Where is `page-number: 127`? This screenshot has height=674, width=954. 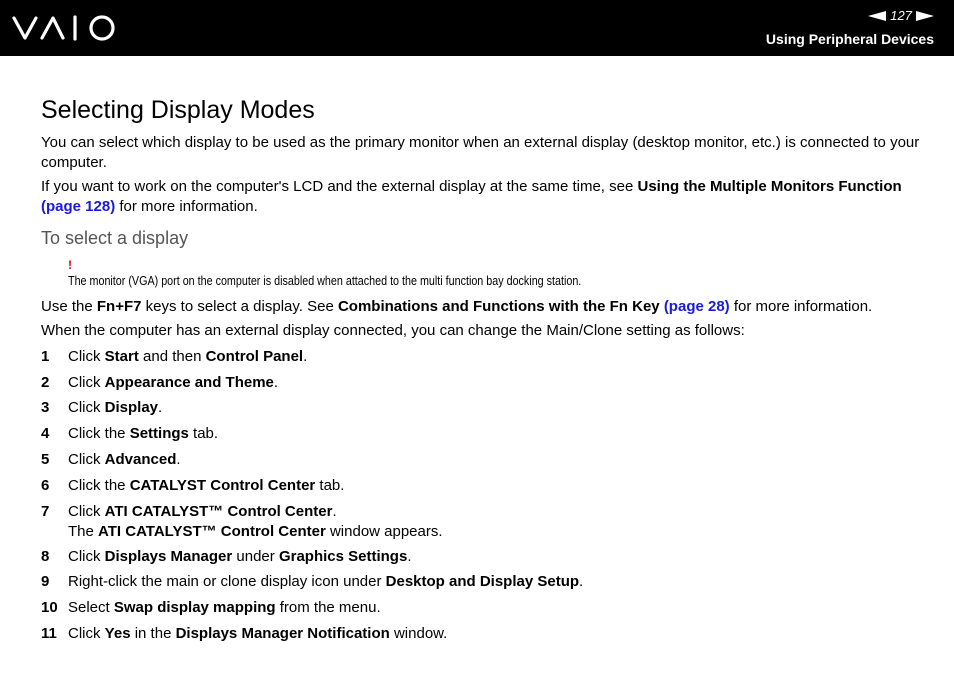 page-number: 127 is located at coordinates (901, 15).